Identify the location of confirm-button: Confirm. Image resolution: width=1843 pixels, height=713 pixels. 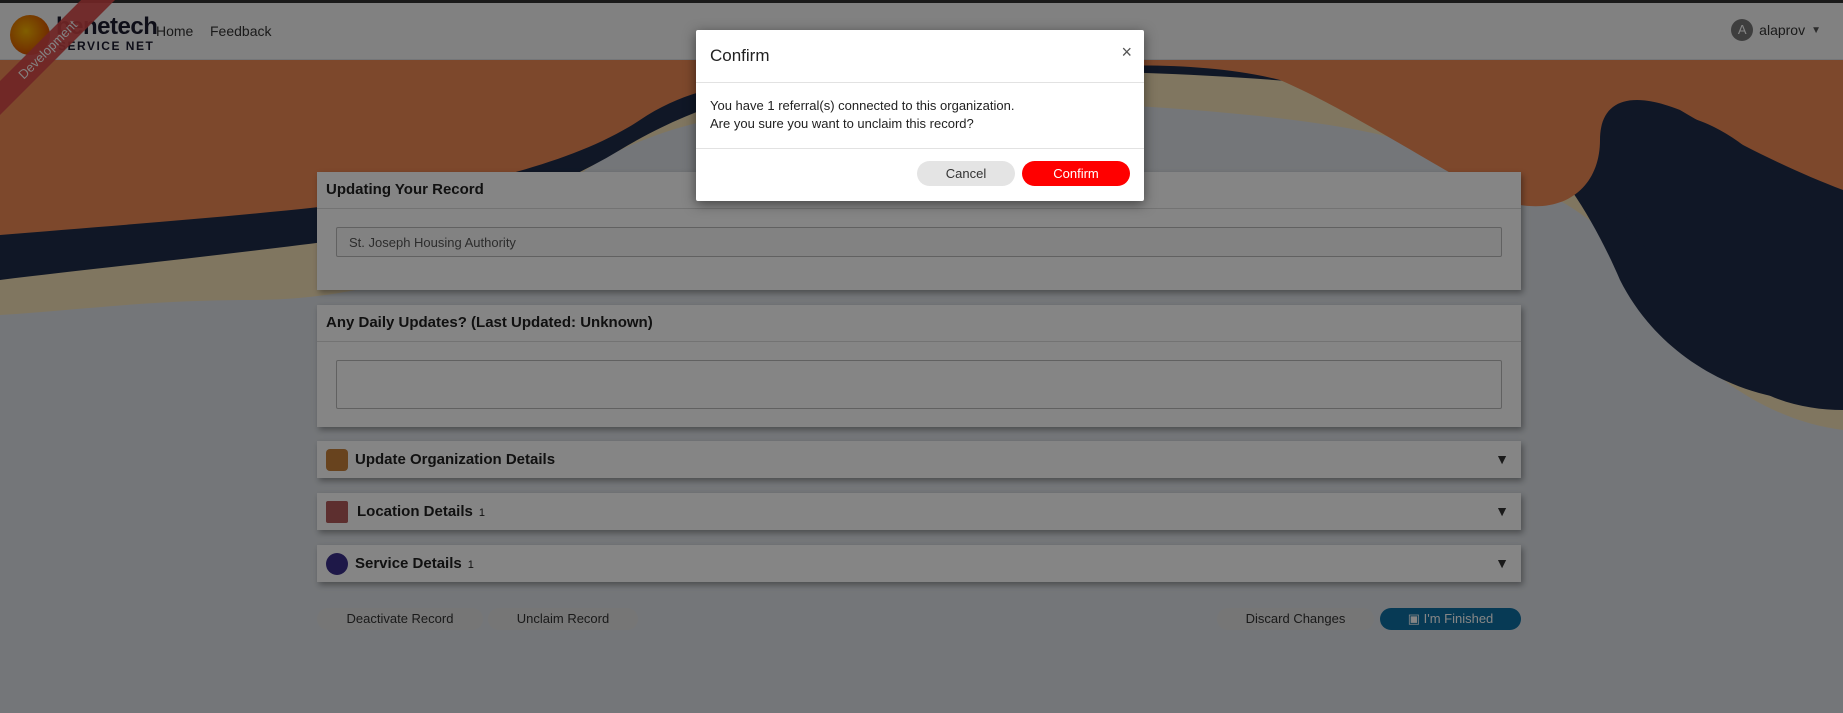
(1076, 173).